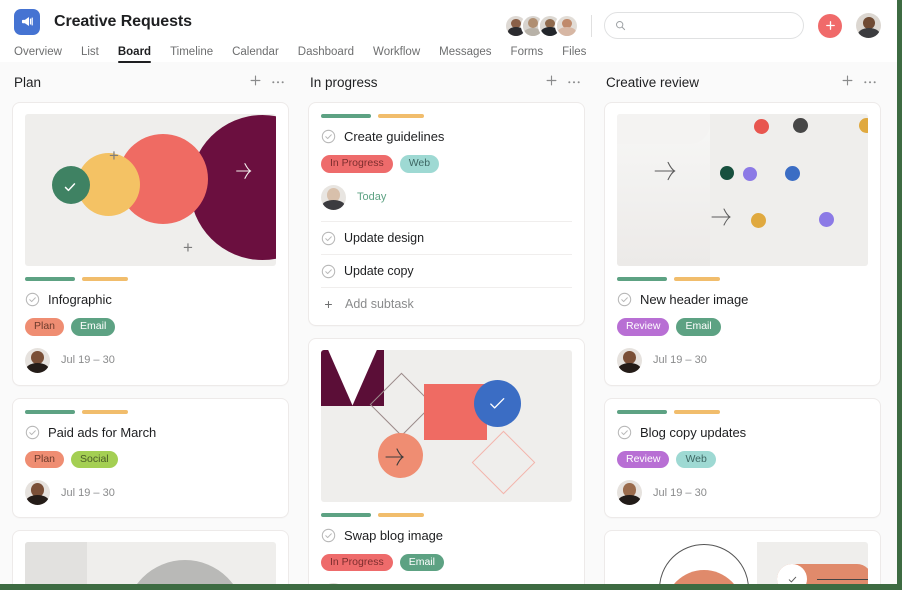 The width and height of the screenshot is (902, 590). What do you see at coordinates (694, 299) in the screenshot?
I see `card-title: New header image` at bounding box center [694, 299].